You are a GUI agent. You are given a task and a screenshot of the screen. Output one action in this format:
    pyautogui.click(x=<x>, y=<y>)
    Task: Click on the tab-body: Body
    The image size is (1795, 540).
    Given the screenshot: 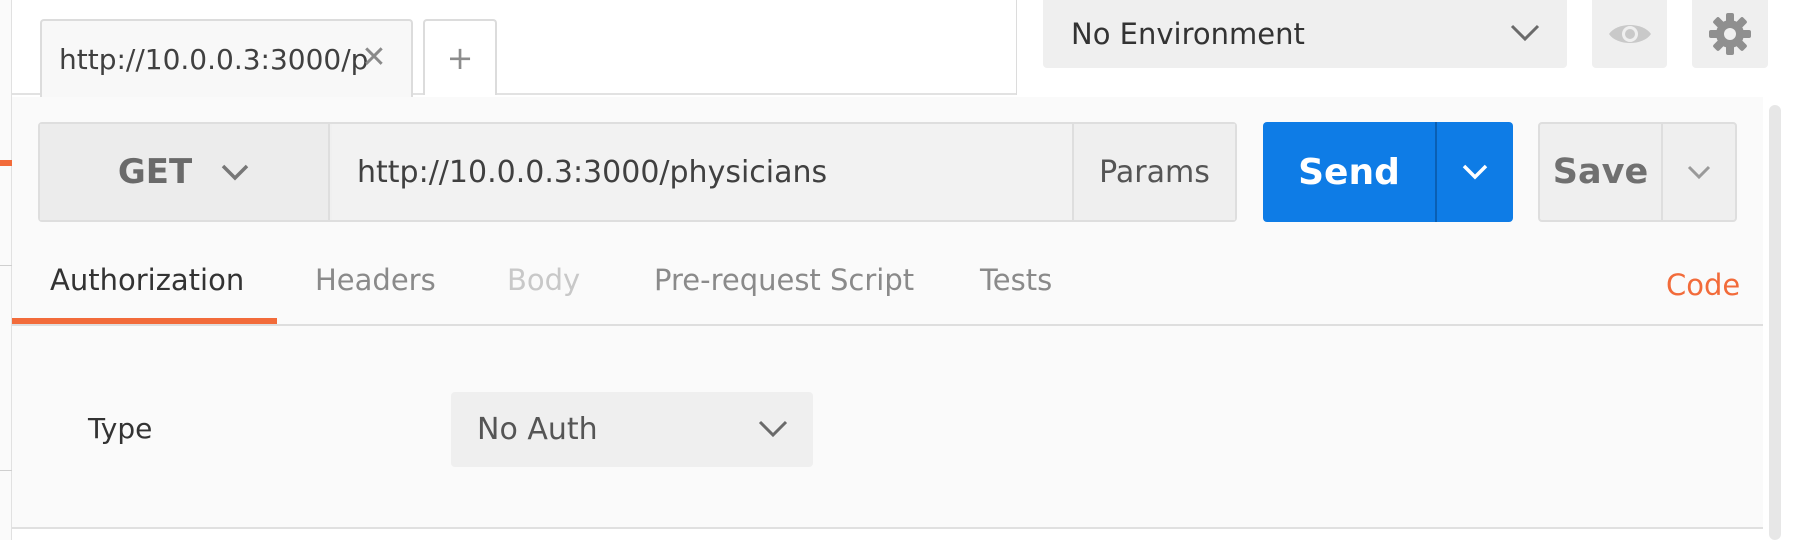 What is the action you would take?
    pyautogui.click(x=543, y=280)
    